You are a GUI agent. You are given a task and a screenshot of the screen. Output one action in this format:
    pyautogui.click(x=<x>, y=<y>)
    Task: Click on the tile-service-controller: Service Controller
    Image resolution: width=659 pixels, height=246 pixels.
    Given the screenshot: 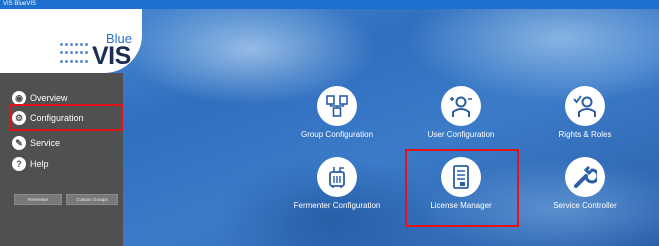 What is the action you would take?
    pyautogui.click(x=585, y=187)
    